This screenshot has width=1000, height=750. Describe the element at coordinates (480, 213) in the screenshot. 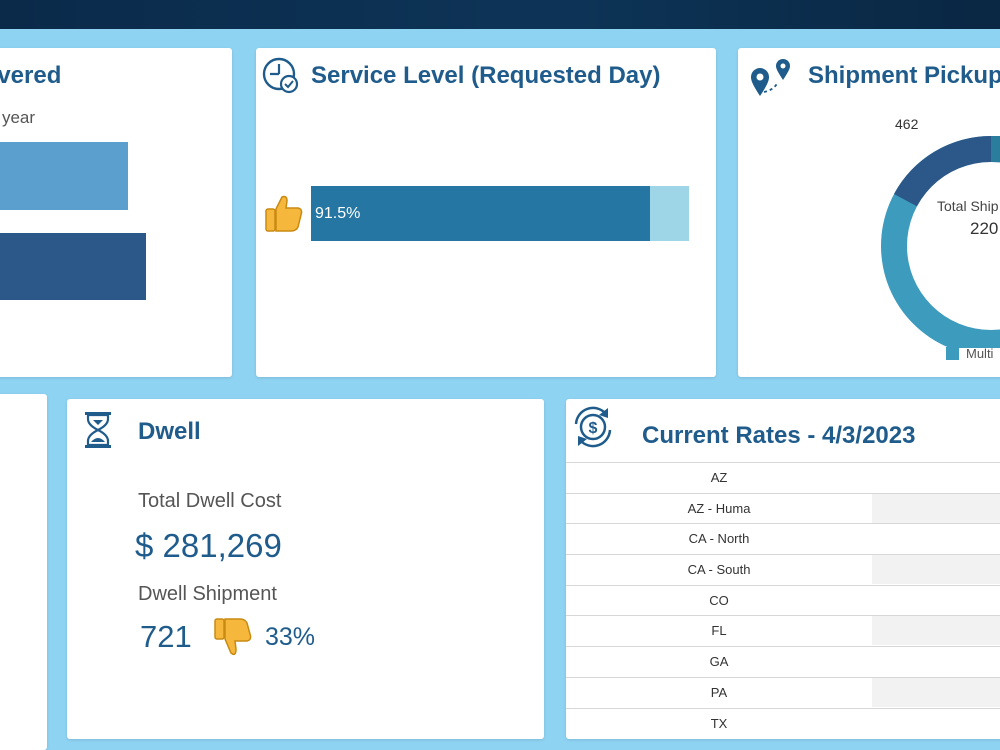

I see `service-level-bar-fill` at that location.